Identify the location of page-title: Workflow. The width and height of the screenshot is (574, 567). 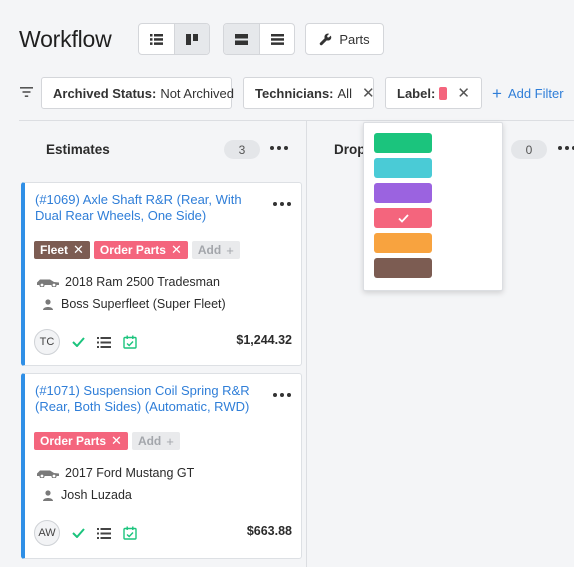
(65, 39).